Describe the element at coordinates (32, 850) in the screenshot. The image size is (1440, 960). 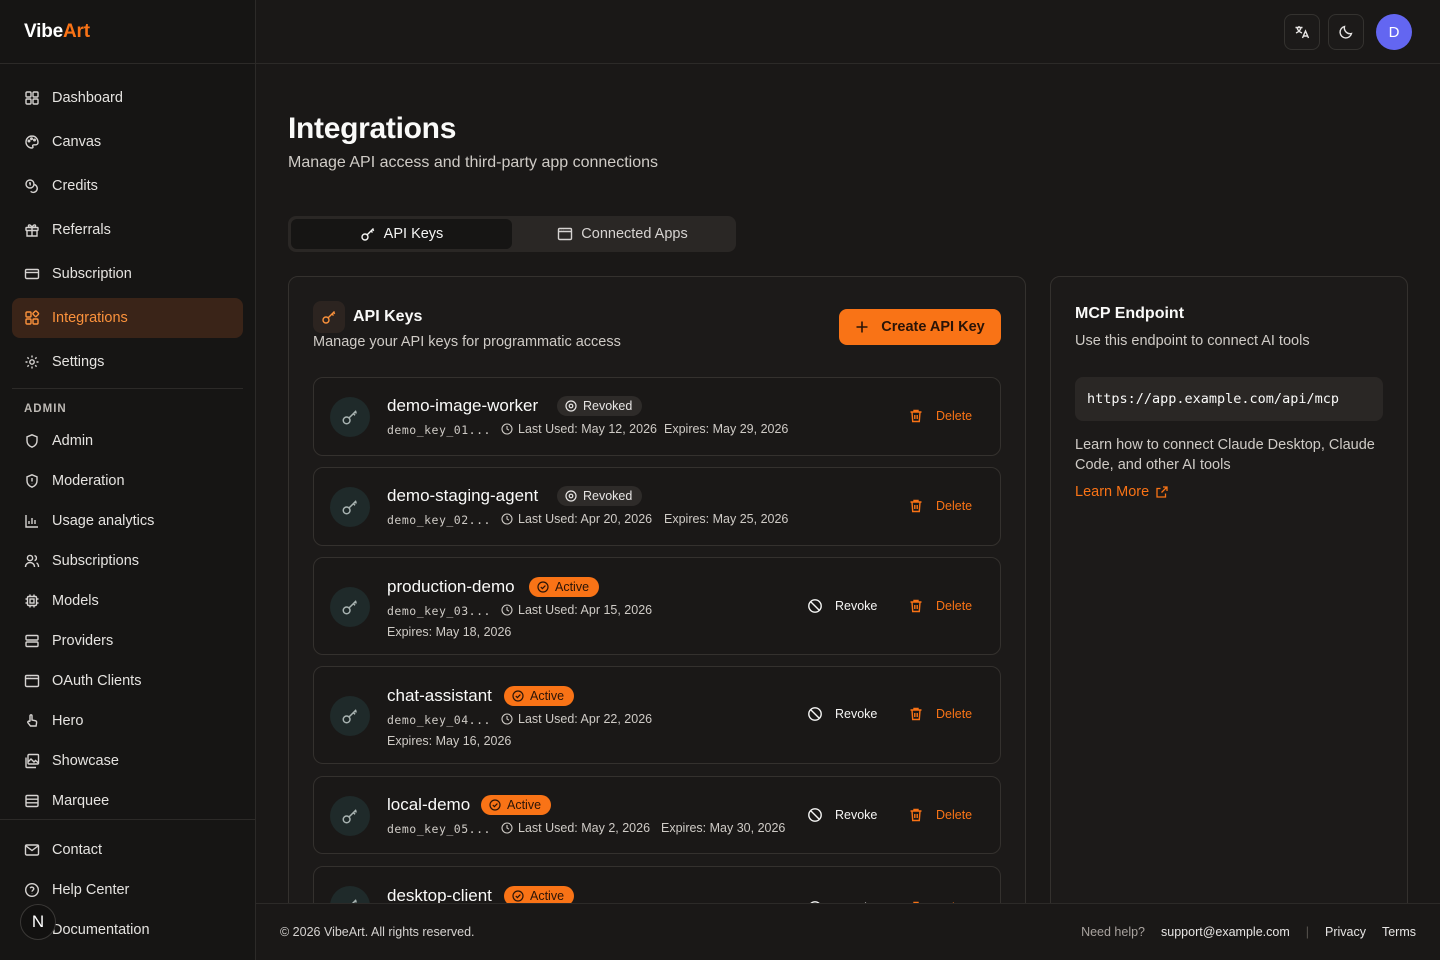
I see `mail-icon` at that location.